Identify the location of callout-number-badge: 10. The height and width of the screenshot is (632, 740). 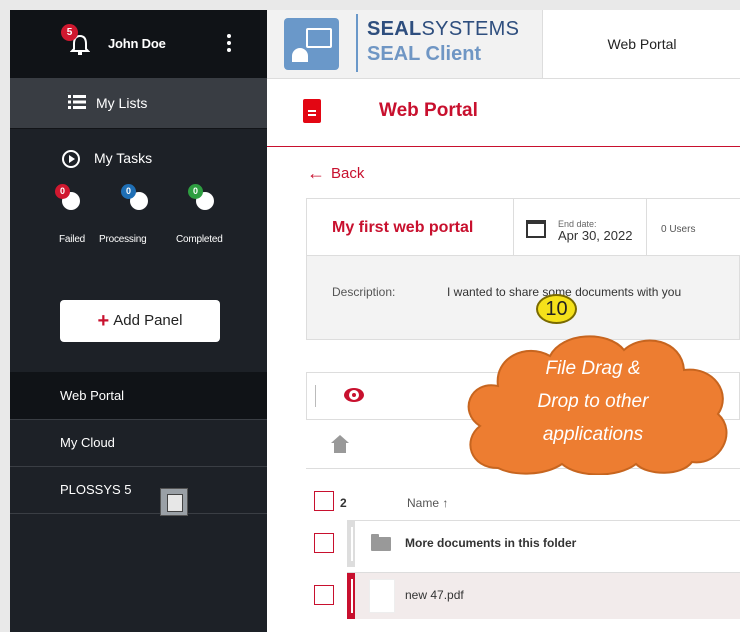
(556, 309).